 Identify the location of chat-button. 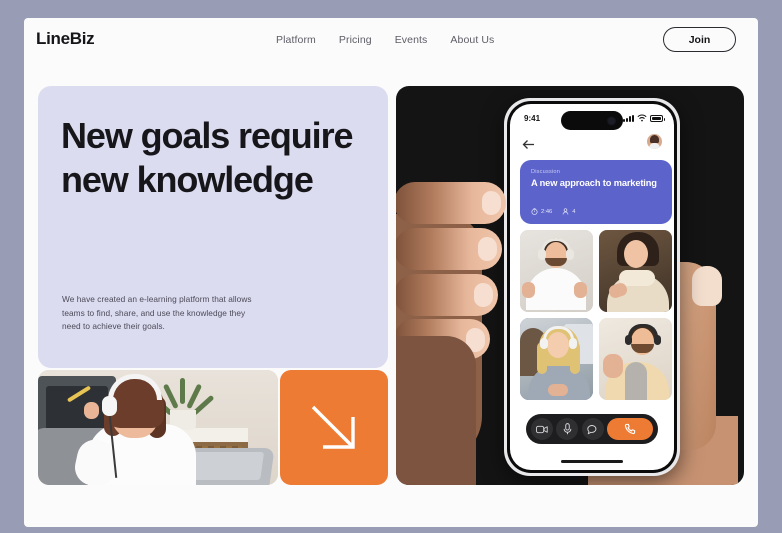
(592, 429).